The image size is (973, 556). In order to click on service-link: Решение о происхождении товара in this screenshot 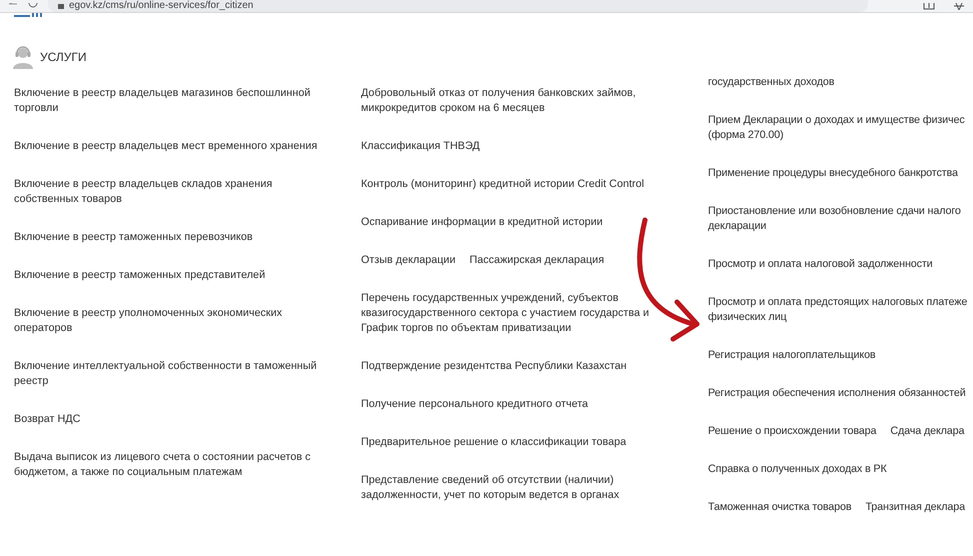, I will do `click(792, 431)`.